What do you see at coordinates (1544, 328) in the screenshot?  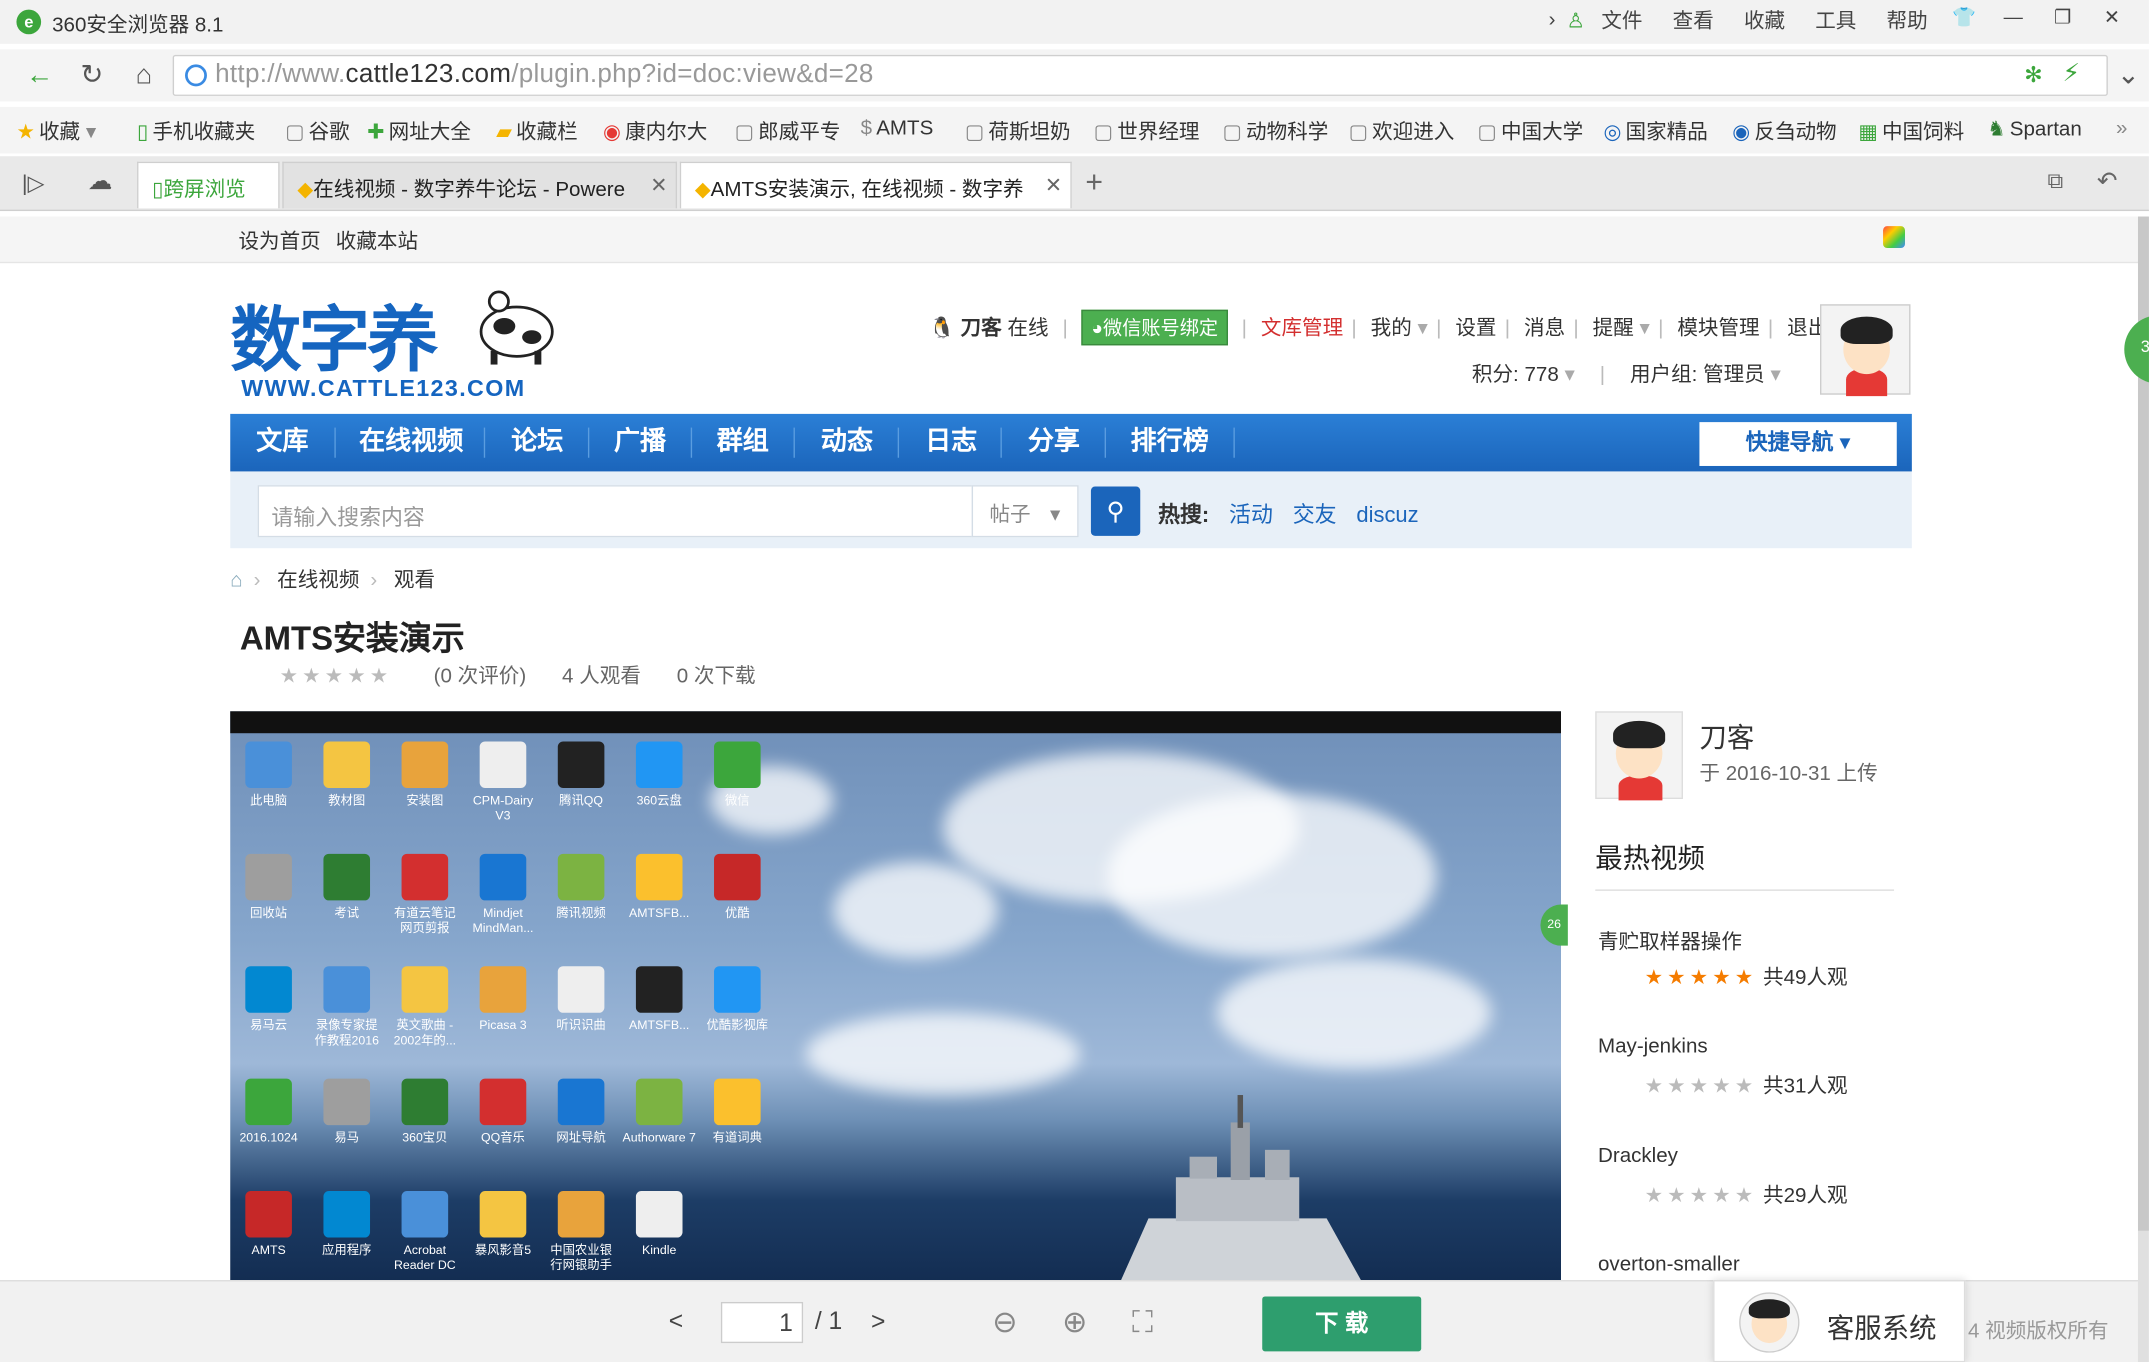 I see `messages-link: 消息` at bounding box center [1544, 328].